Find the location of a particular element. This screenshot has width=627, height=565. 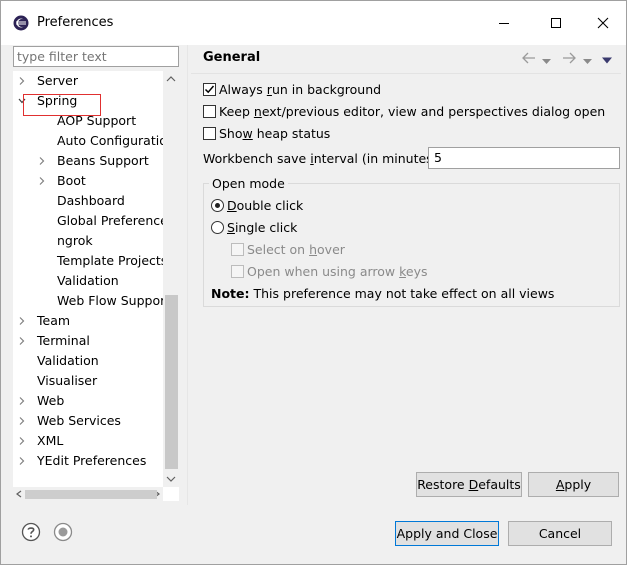

always-run-checkbox is located at coordinates (209, 89).